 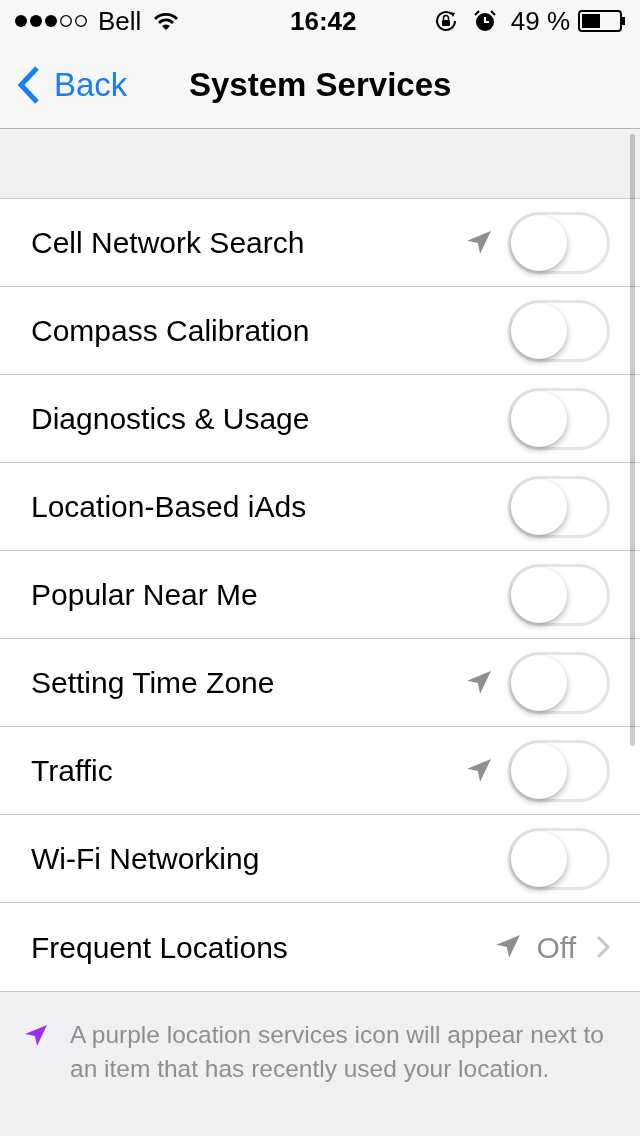 I want to click on page-title: System Services, so click(x=320, y=85).